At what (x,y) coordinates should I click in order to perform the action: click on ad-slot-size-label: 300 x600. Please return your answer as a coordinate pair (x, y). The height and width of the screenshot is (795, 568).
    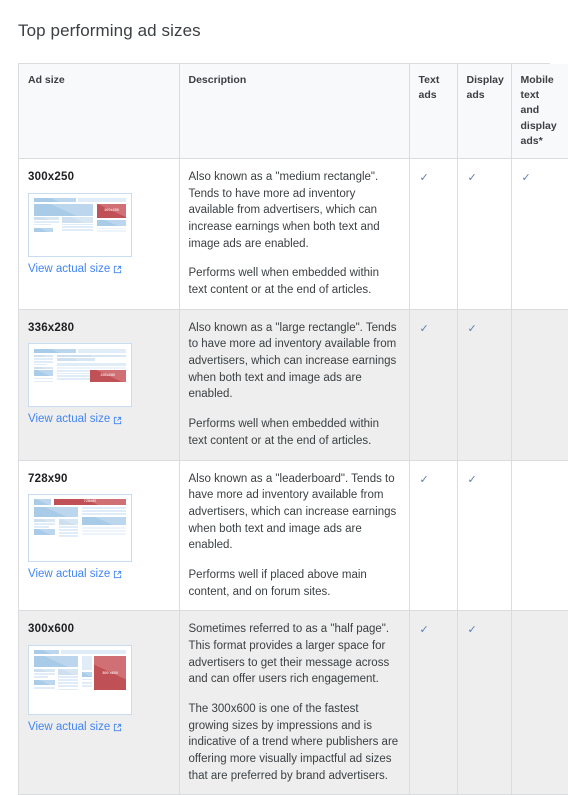
    Looking at the image, I should click on (110, 672).